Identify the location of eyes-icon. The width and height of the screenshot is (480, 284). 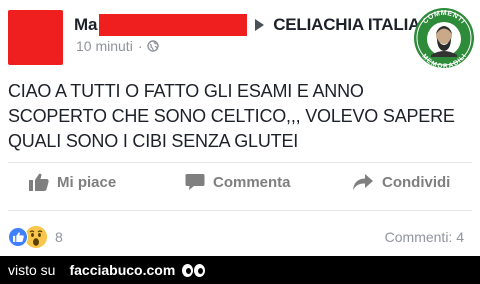
(194, 270).